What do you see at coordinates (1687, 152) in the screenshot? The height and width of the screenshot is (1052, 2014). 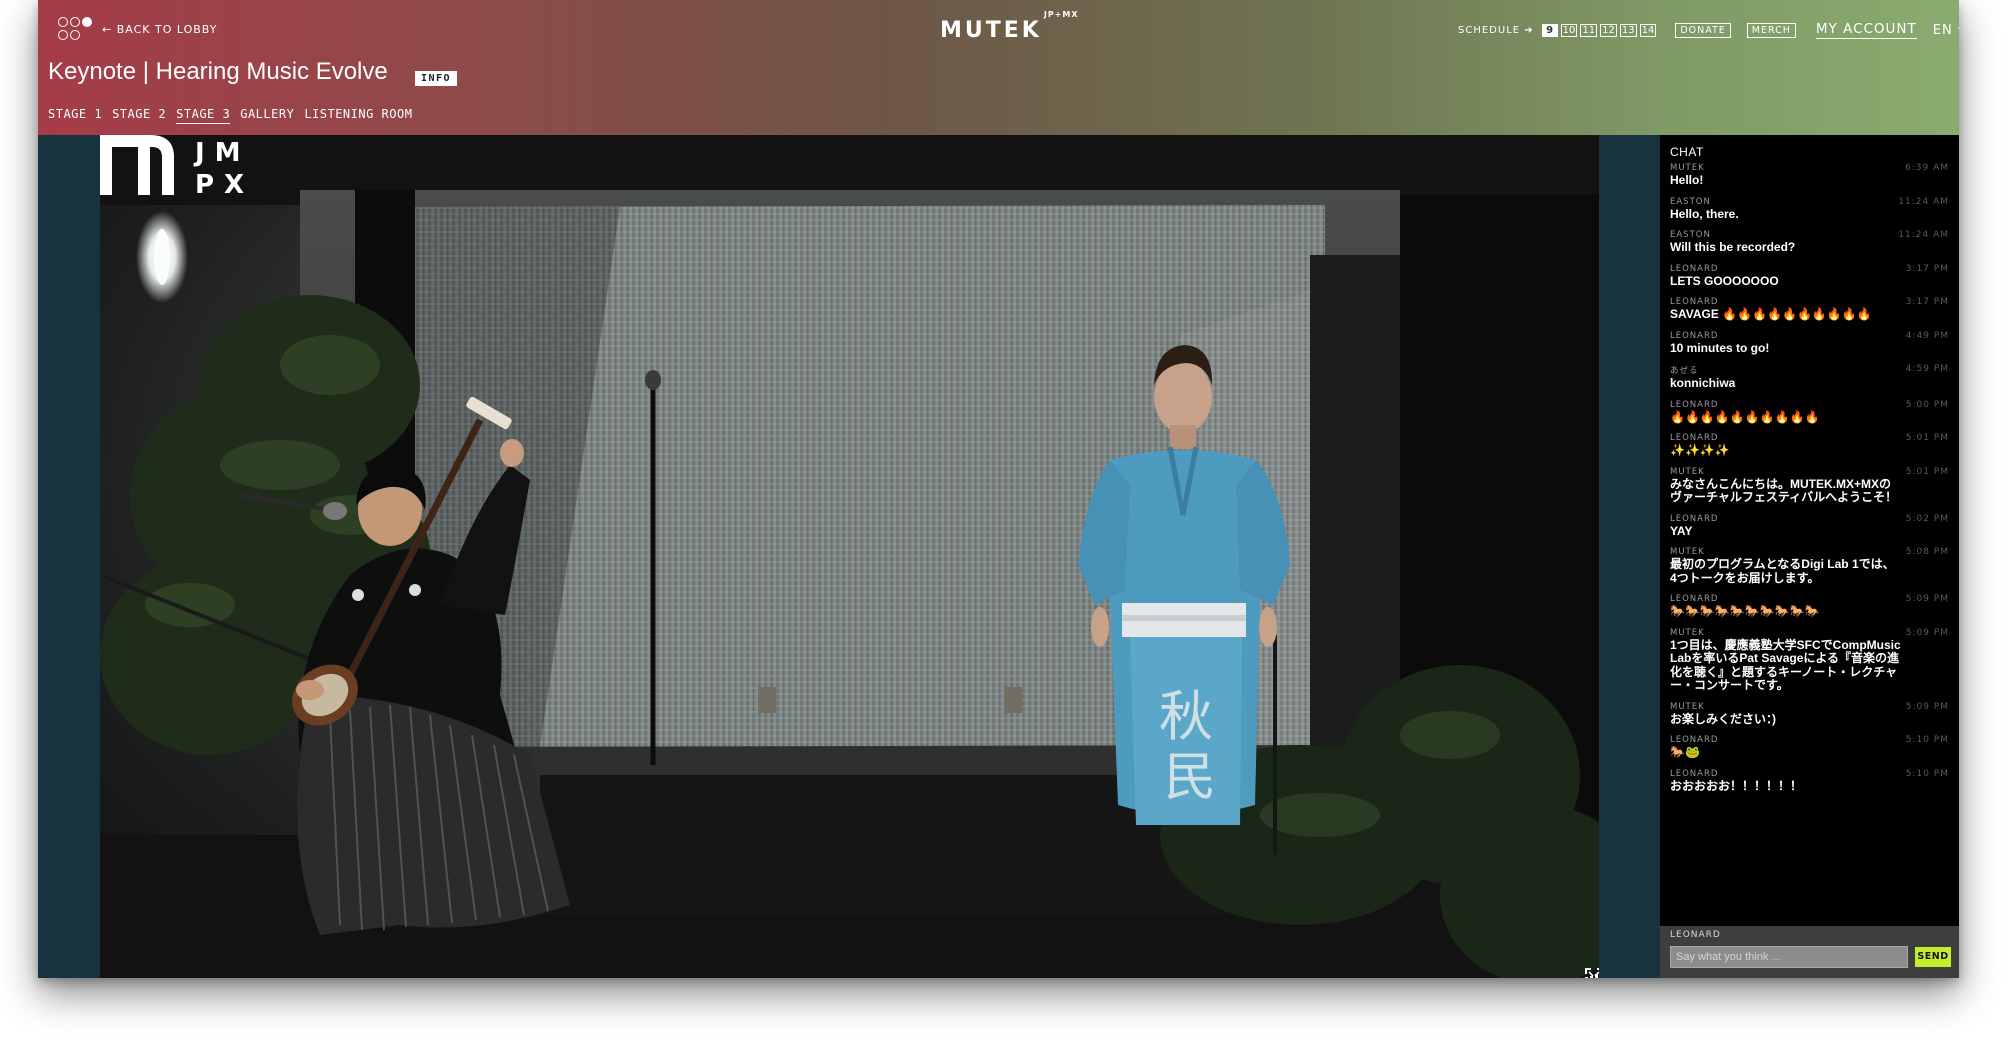 I see `chat-title: CHAT` at bounding box center [1687, 152].